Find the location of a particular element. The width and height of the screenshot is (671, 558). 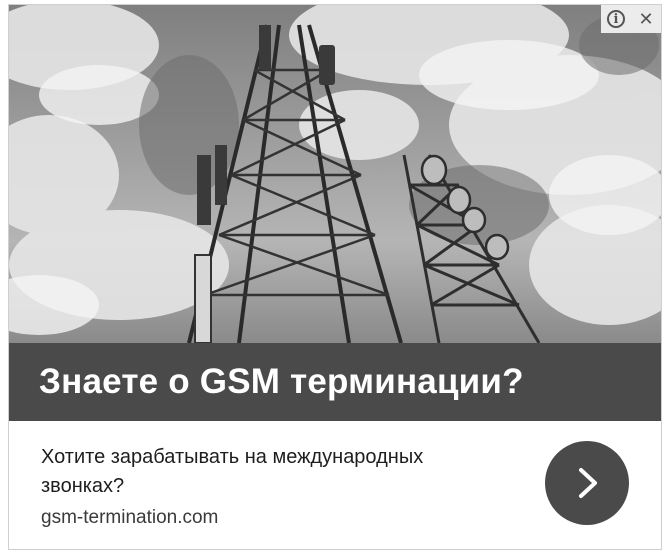

close-button: ✕ is located at coordinates (646, 19).